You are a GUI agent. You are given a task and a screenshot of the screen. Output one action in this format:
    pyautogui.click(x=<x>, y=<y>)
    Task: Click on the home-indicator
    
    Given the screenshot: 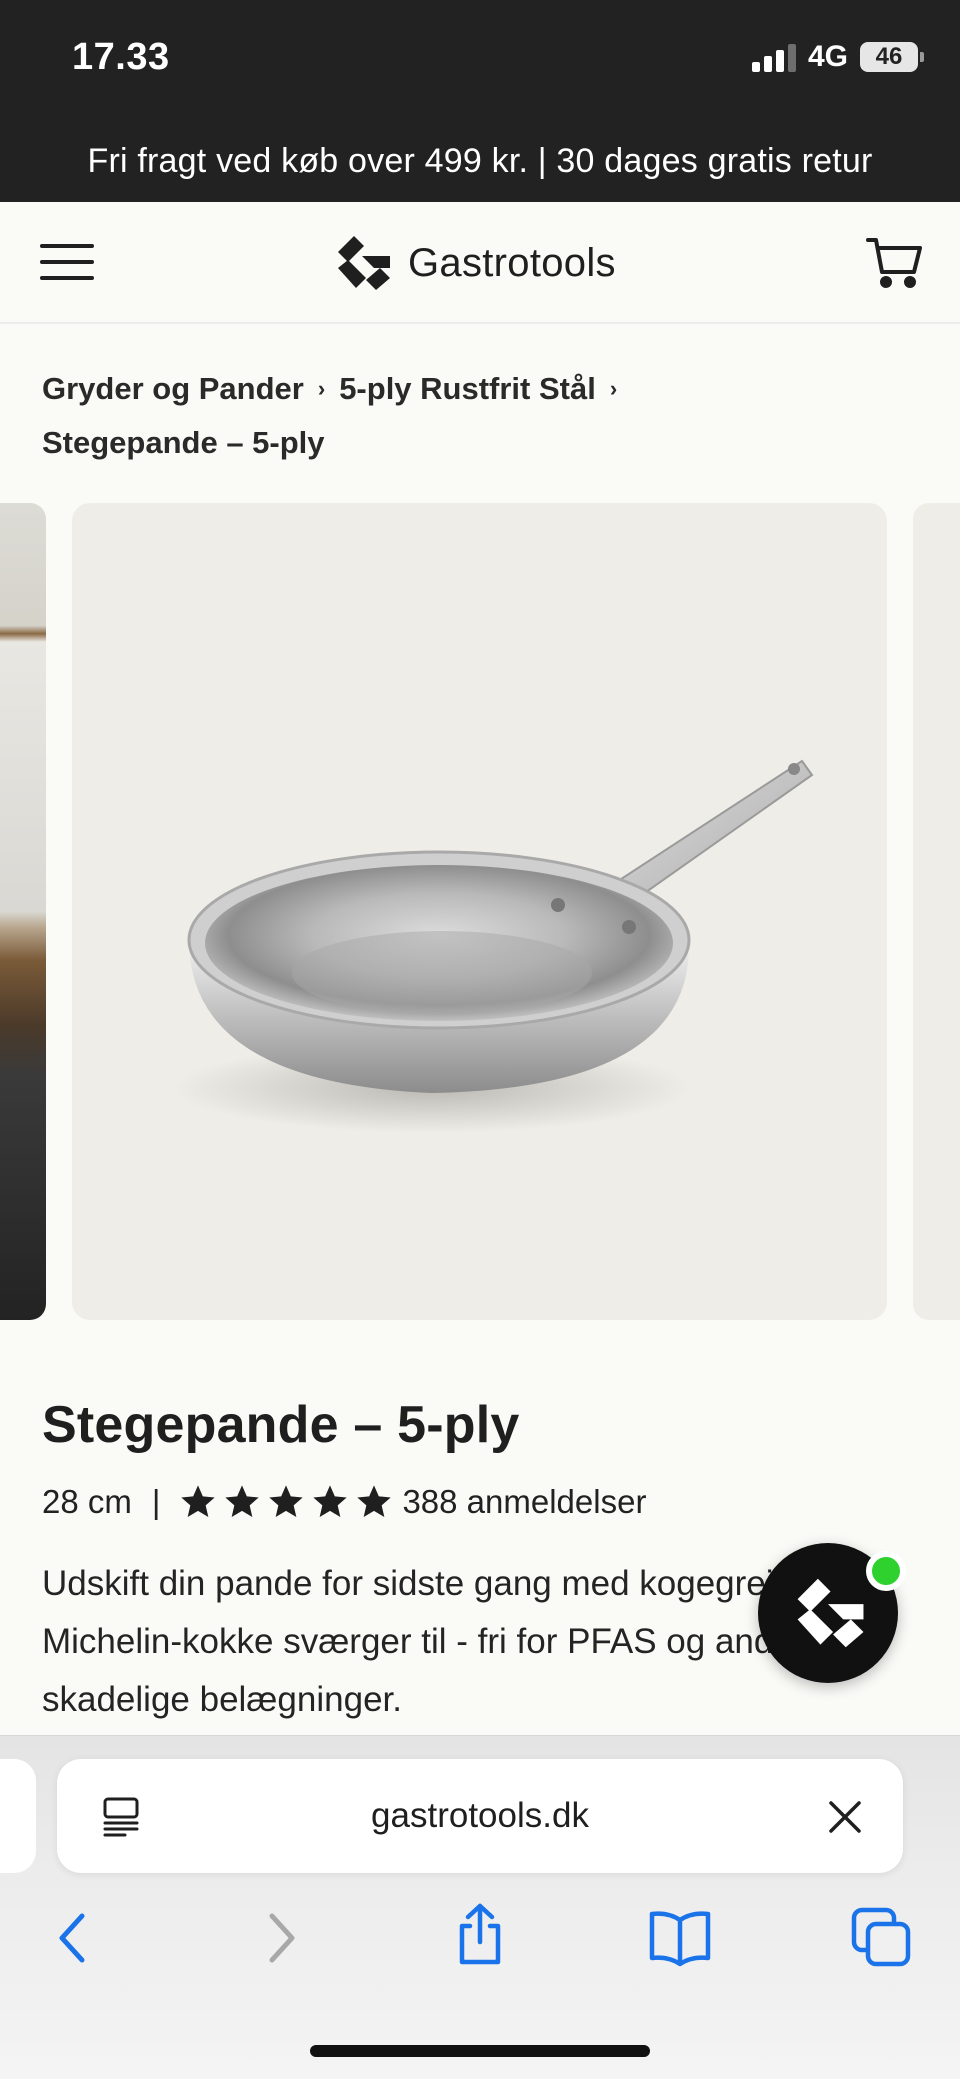 What is the action you would take?
    pyautogui.click(x=480, y=2051)
    